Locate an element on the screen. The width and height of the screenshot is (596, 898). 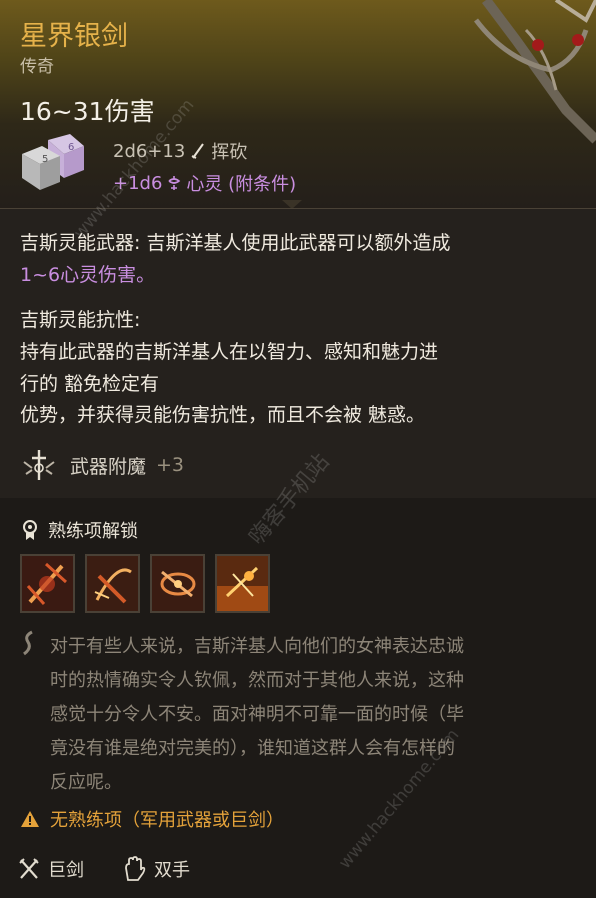
desc-p2-line2: 行的 豁免检定有 is located at coordinates (90, 384).